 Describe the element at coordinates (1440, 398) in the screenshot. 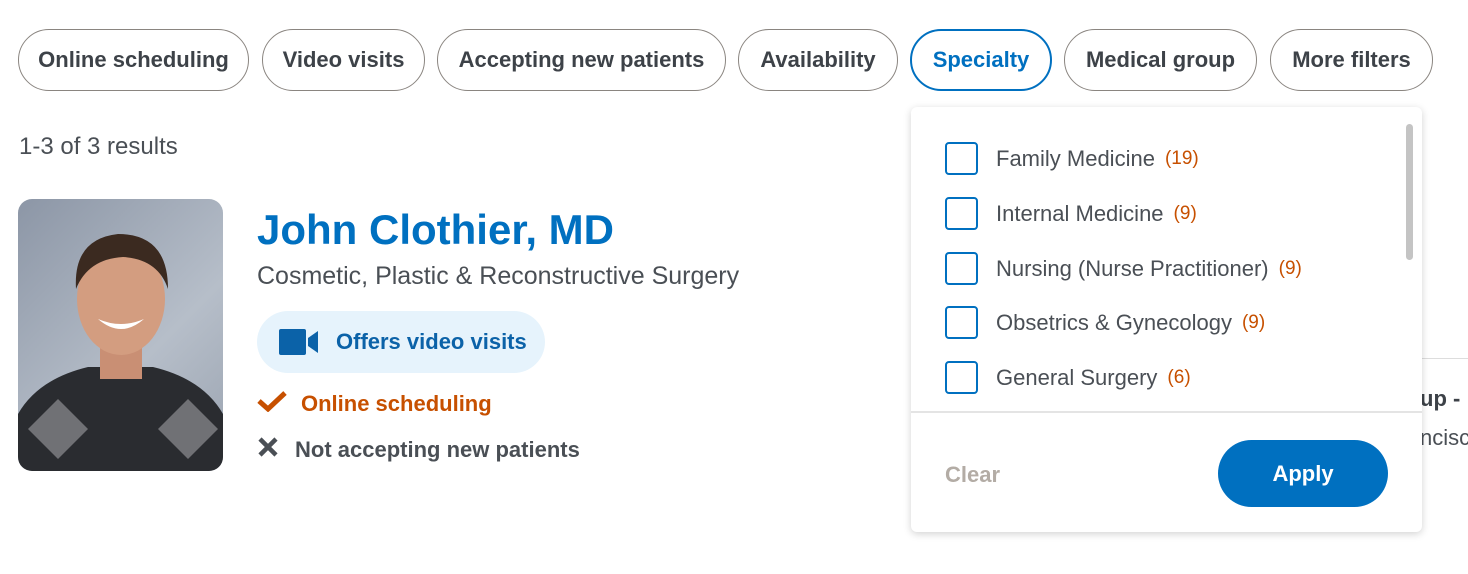

I see `background-text: up -` at that location.